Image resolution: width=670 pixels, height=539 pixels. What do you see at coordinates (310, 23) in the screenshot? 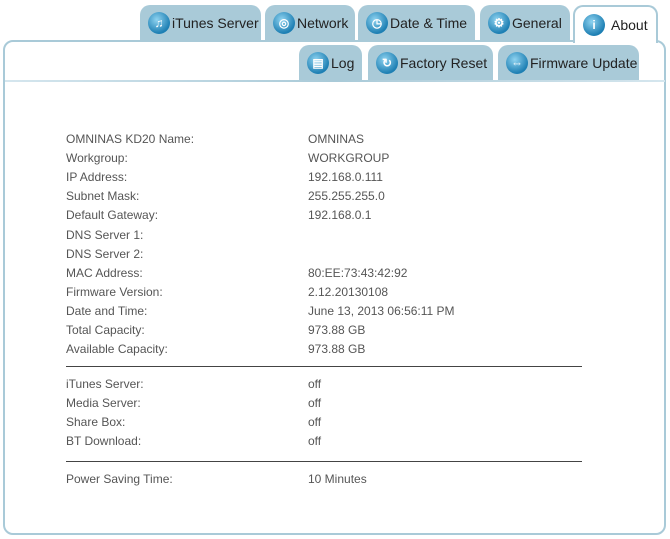
I see `tab-network: ◎ Network` at bounding box center [310, 23].